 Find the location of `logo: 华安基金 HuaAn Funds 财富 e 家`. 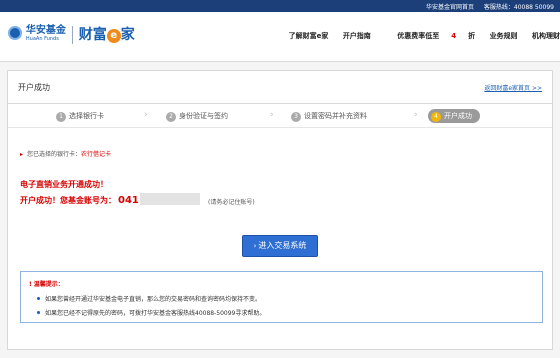

logo: 华安基金 HuaAn Funds 财富 e 家 is located at coordinates (71, 35).